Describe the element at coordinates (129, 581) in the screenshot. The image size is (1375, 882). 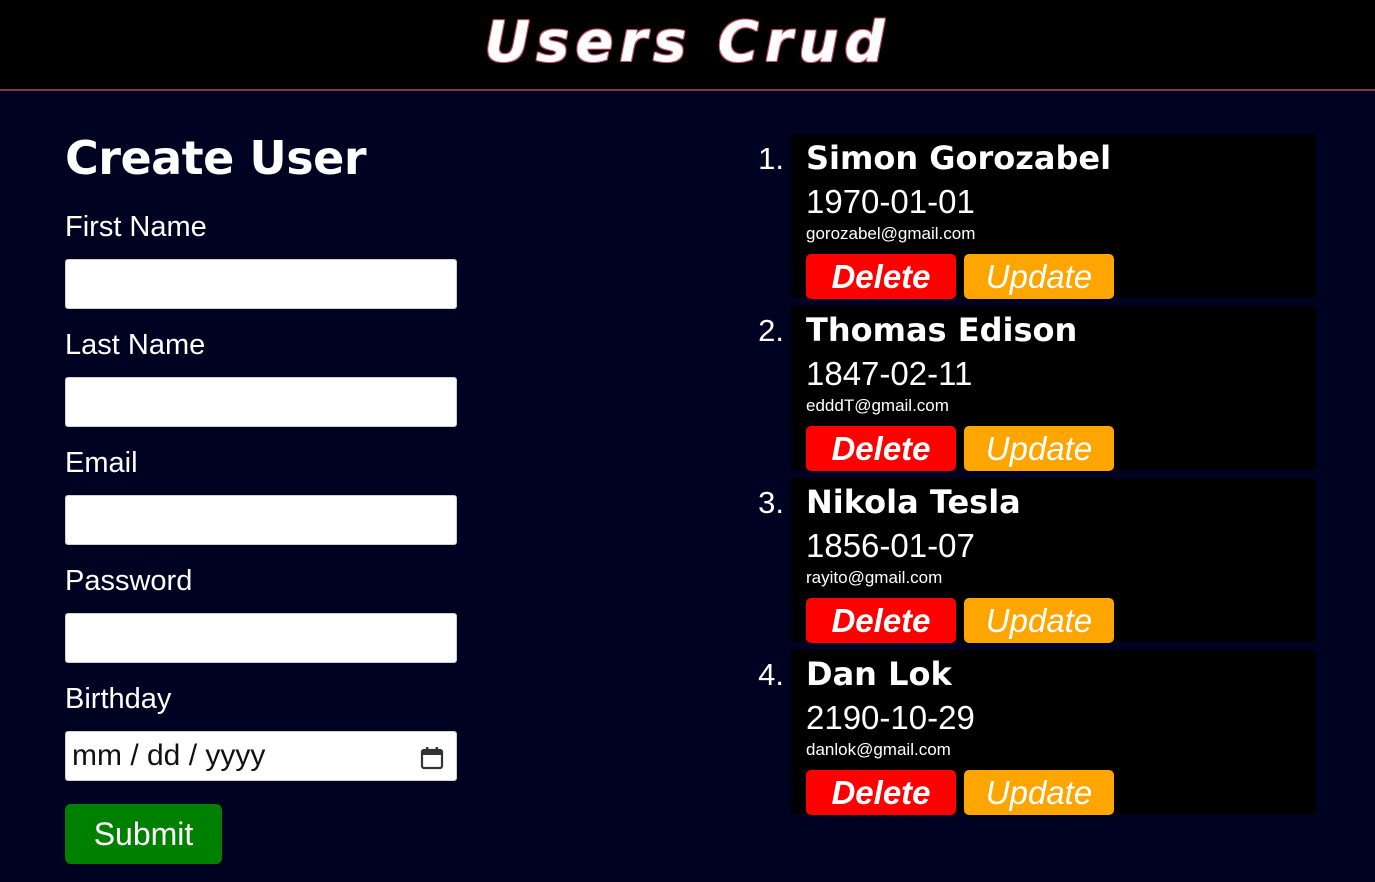
I see `password-label: Password` at that location.